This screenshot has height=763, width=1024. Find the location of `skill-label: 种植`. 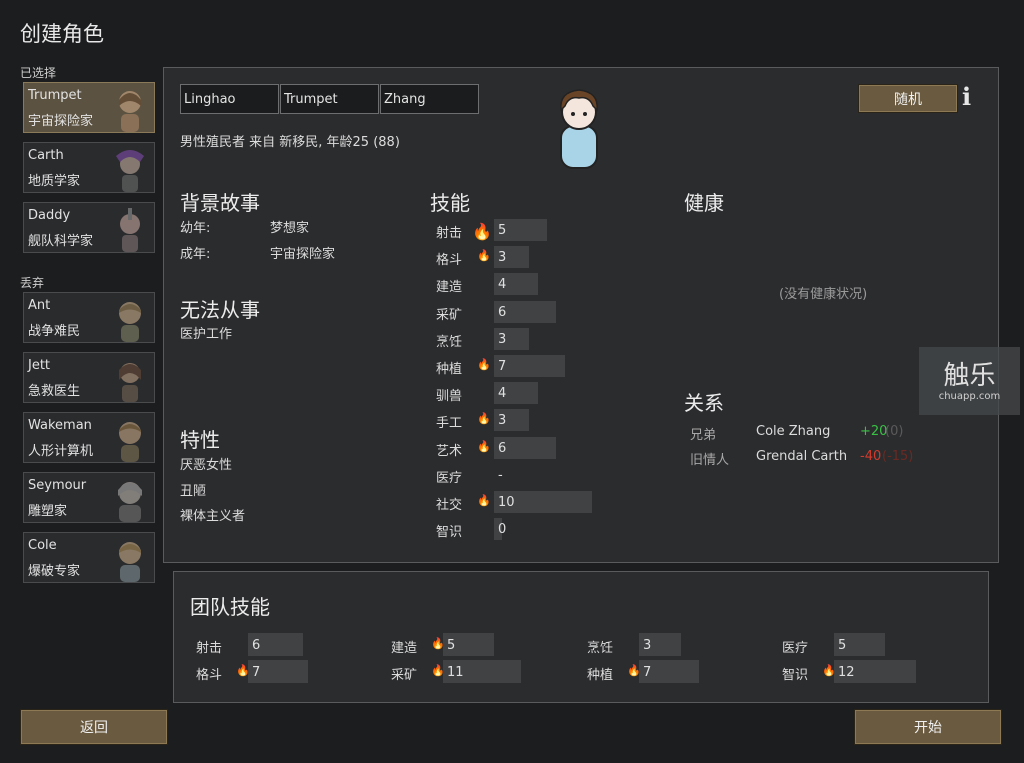

skill-label: 种植 is located at coordinates (449, 369).